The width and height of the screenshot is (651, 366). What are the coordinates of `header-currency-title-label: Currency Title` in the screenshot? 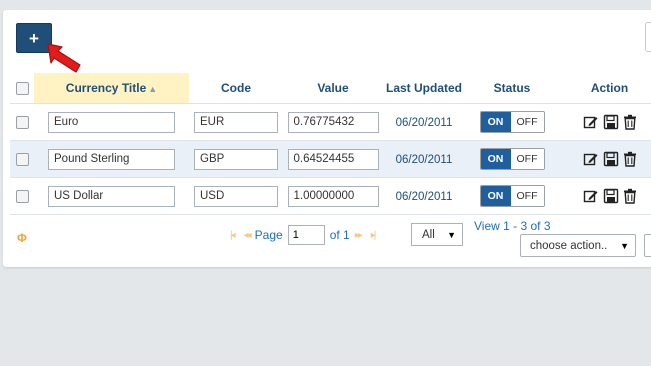 It's located at (106, 88).